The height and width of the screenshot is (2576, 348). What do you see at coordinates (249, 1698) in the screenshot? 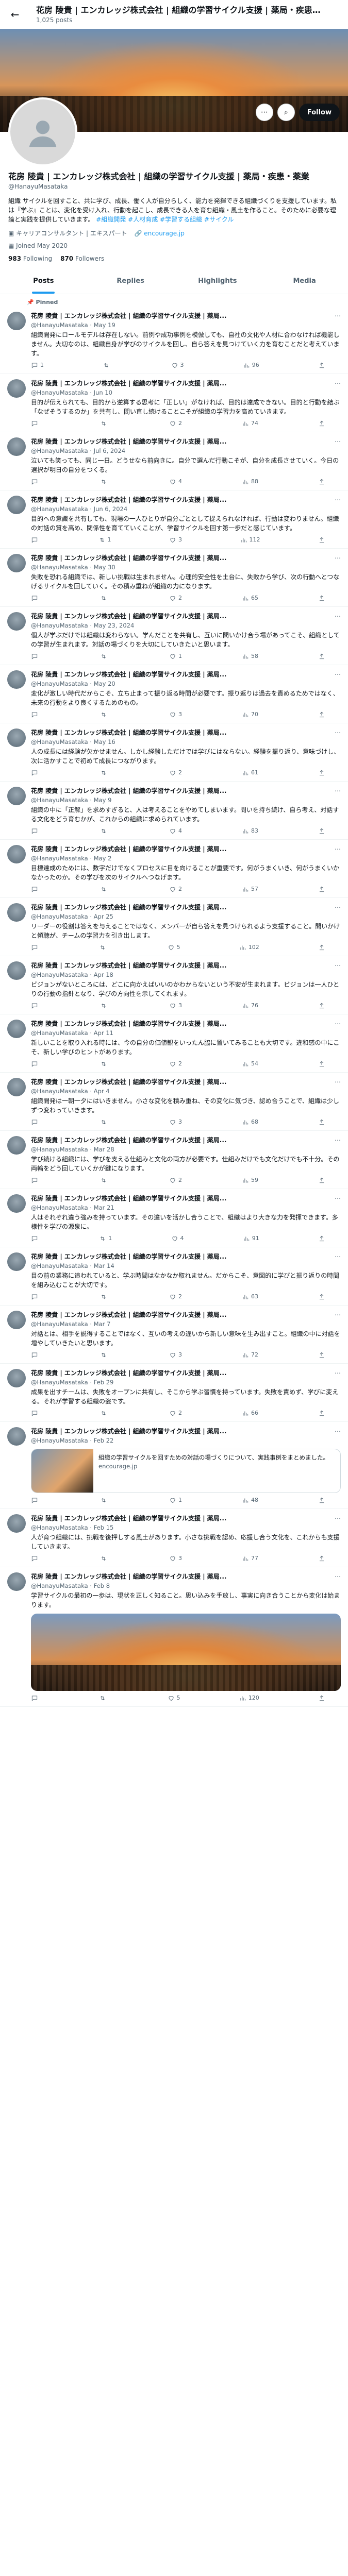
I see `views-button: 120` at bounding box center [249, 1698].